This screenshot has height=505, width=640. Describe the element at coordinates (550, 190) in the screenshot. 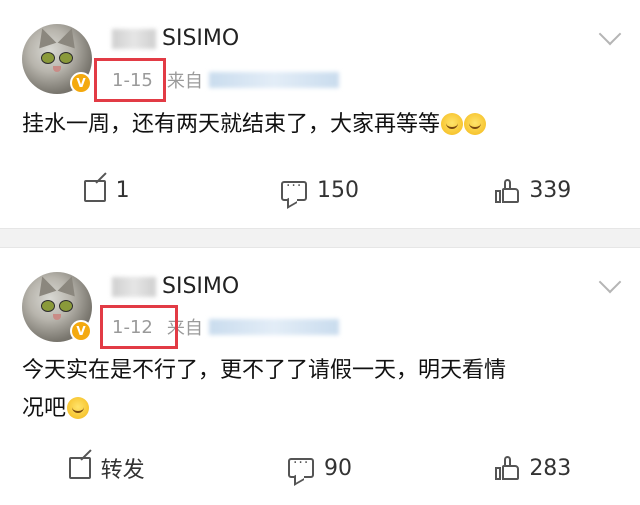

I see `like-count: 339` at that location.